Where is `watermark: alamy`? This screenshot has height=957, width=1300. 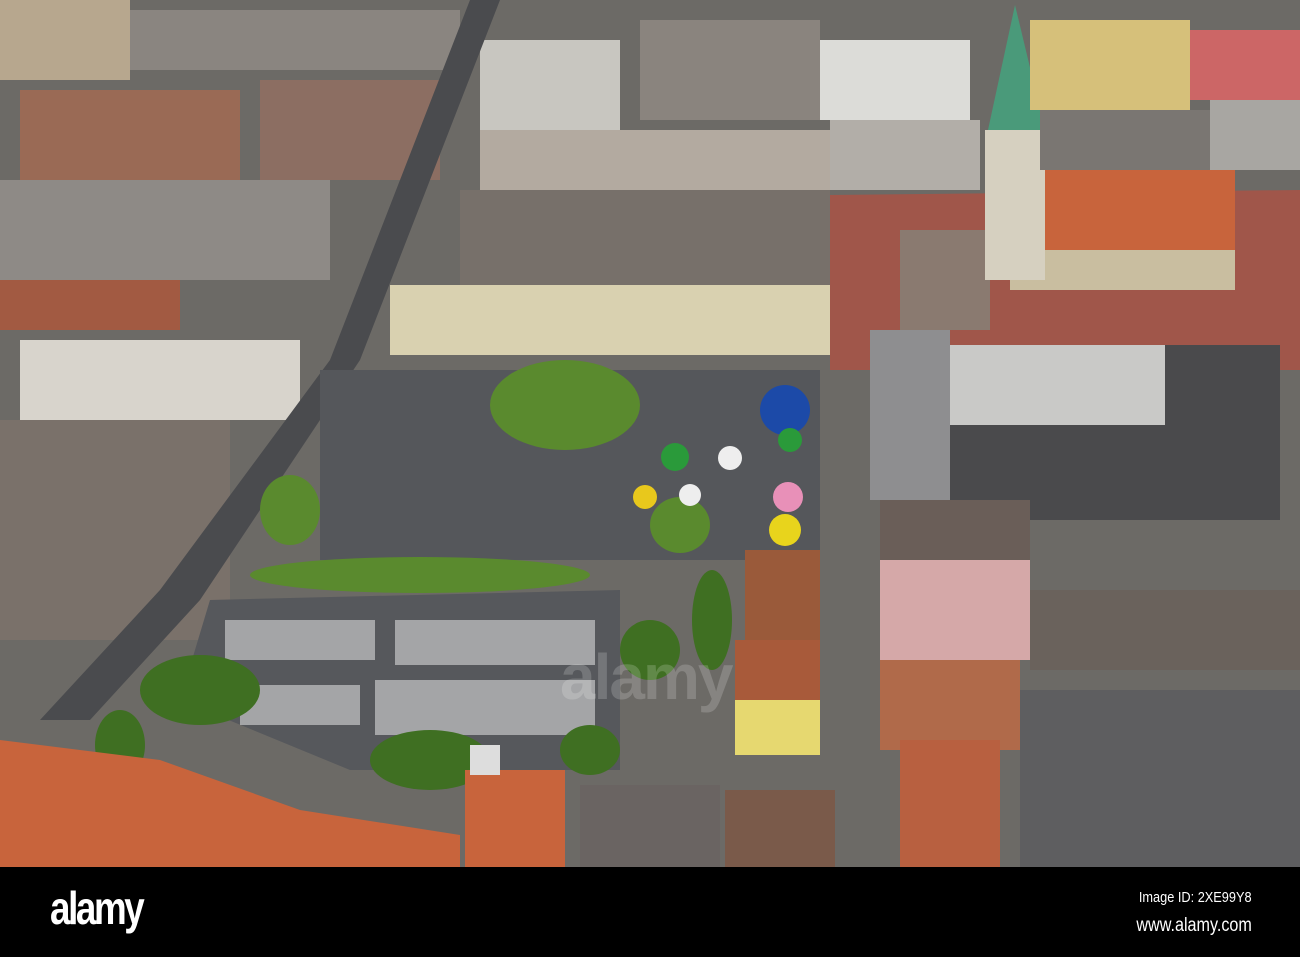
watermark: alamy is located at coordinates (646, 677).